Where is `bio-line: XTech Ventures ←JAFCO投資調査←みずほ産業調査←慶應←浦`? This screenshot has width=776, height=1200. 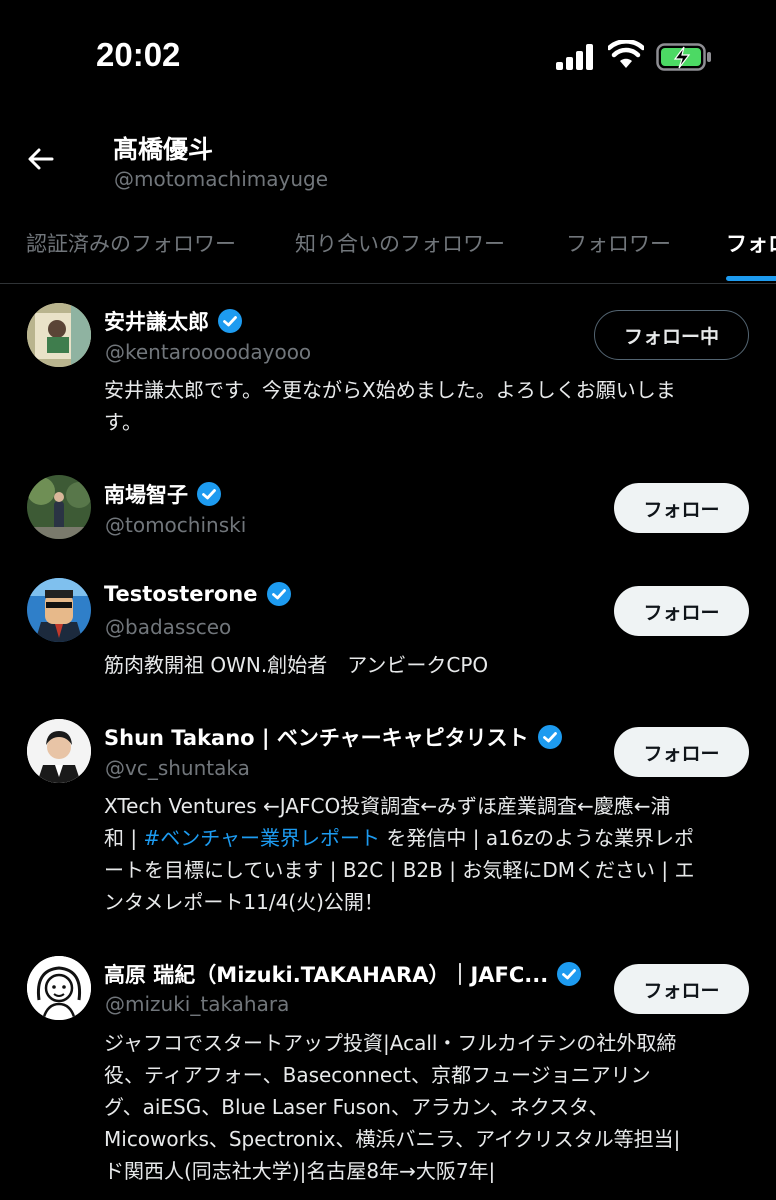
bio-line: XTech Ventures ←JAFCO投資調査←みずほ産業調査←慶應←浦 is located at coordinates (387, 806).